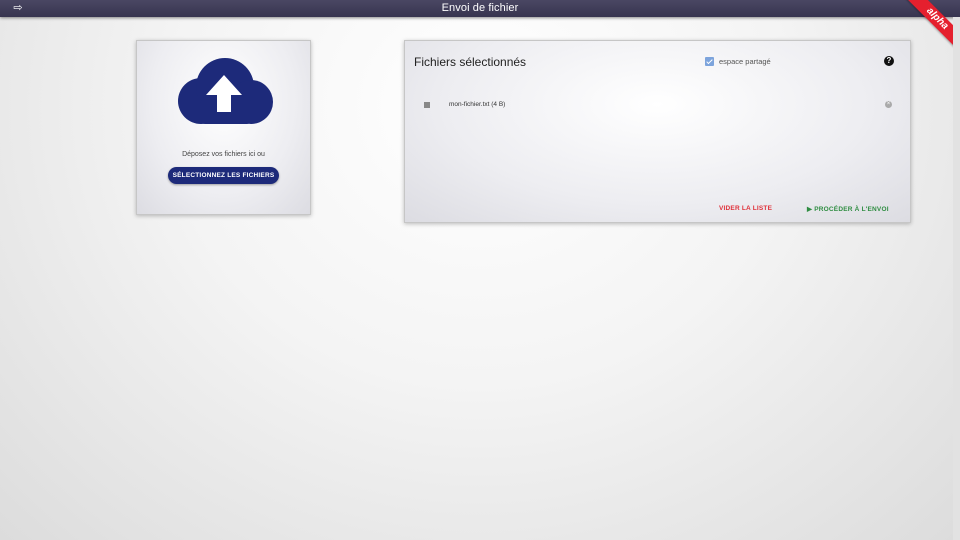  I want to click on clear-list-button: VIDER LA LISTE, so click(745, 208).